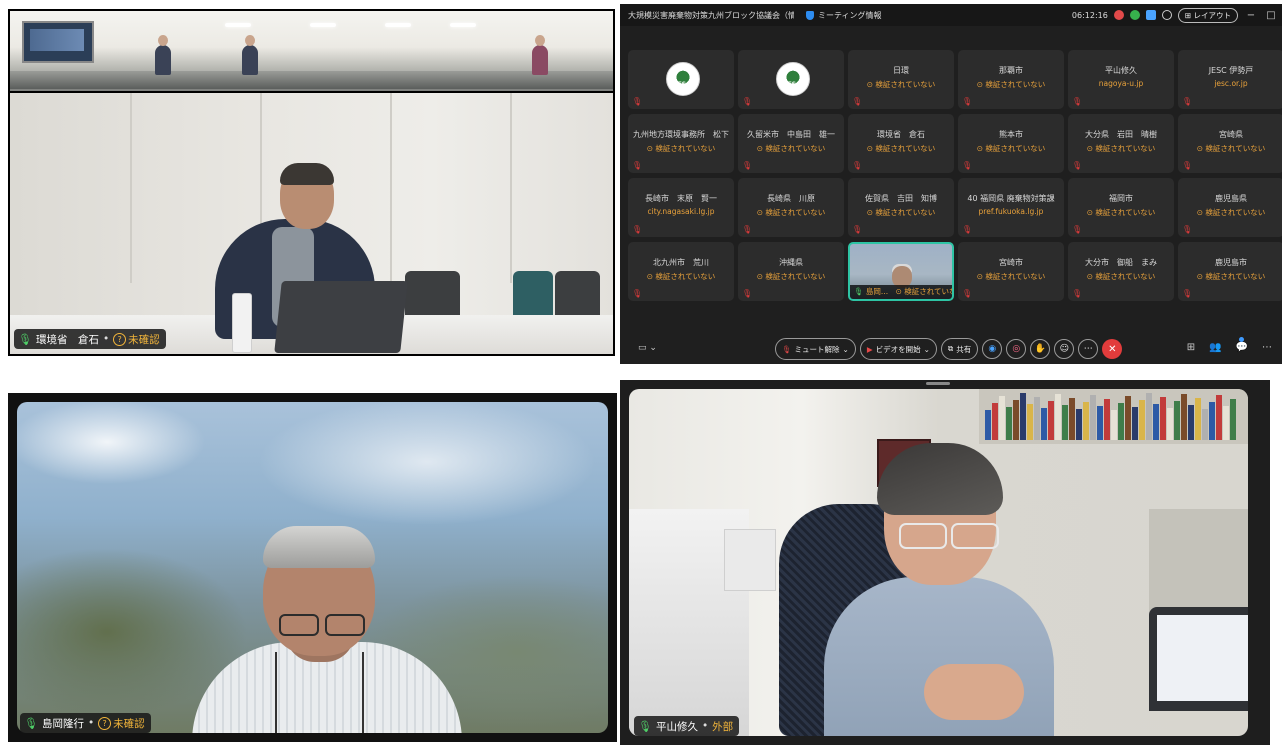 This screenshot has width=1282, height=751. What do you see at coordinates (1166, 15) in the screenshot?
I see `search-icon` at bounding box center [1166, 15].